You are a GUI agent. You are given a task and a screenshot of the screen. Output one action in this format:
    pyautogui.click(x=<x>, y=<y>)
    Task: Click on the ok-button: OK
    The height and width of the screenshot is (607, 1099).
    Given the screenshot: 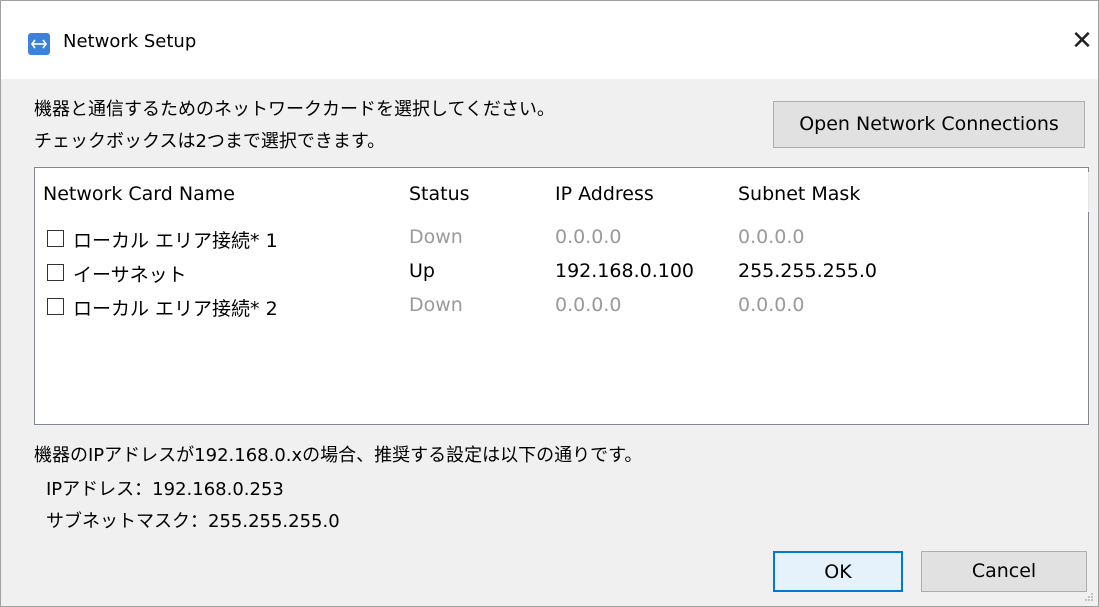 What is the action you would take?
    pyautogui.click(x=838, y=571)
    